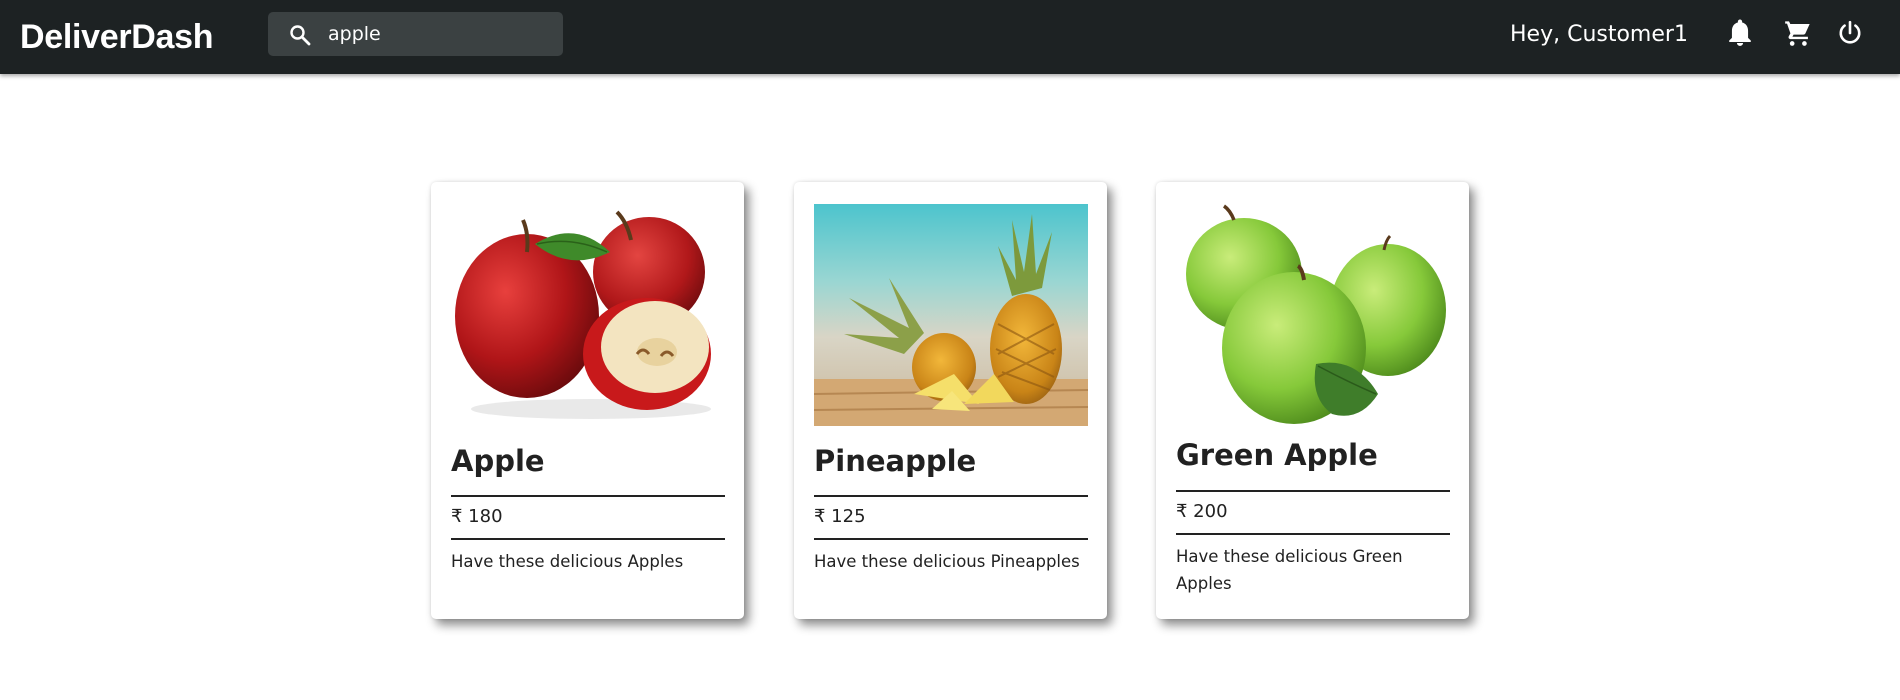 This screenshot has height=700, width=1900. What do you see at coordinates (567, 561) in the screenshot?
I see `product-description: Have these delicious Apples` at bounding box center [567, 561].